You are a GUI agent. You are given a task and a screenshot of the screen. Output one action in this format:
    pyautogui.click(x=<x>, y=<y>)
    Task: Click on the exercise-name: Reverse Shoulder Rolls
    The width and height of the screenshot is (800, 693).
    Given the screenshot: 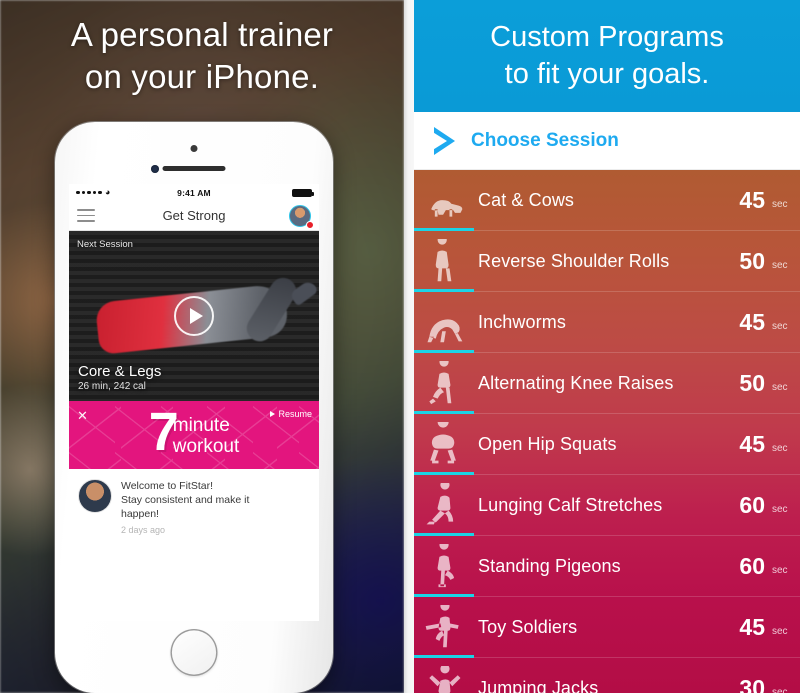 What is the action you would take?
    pyautogui.click(x=574, y=261)
    